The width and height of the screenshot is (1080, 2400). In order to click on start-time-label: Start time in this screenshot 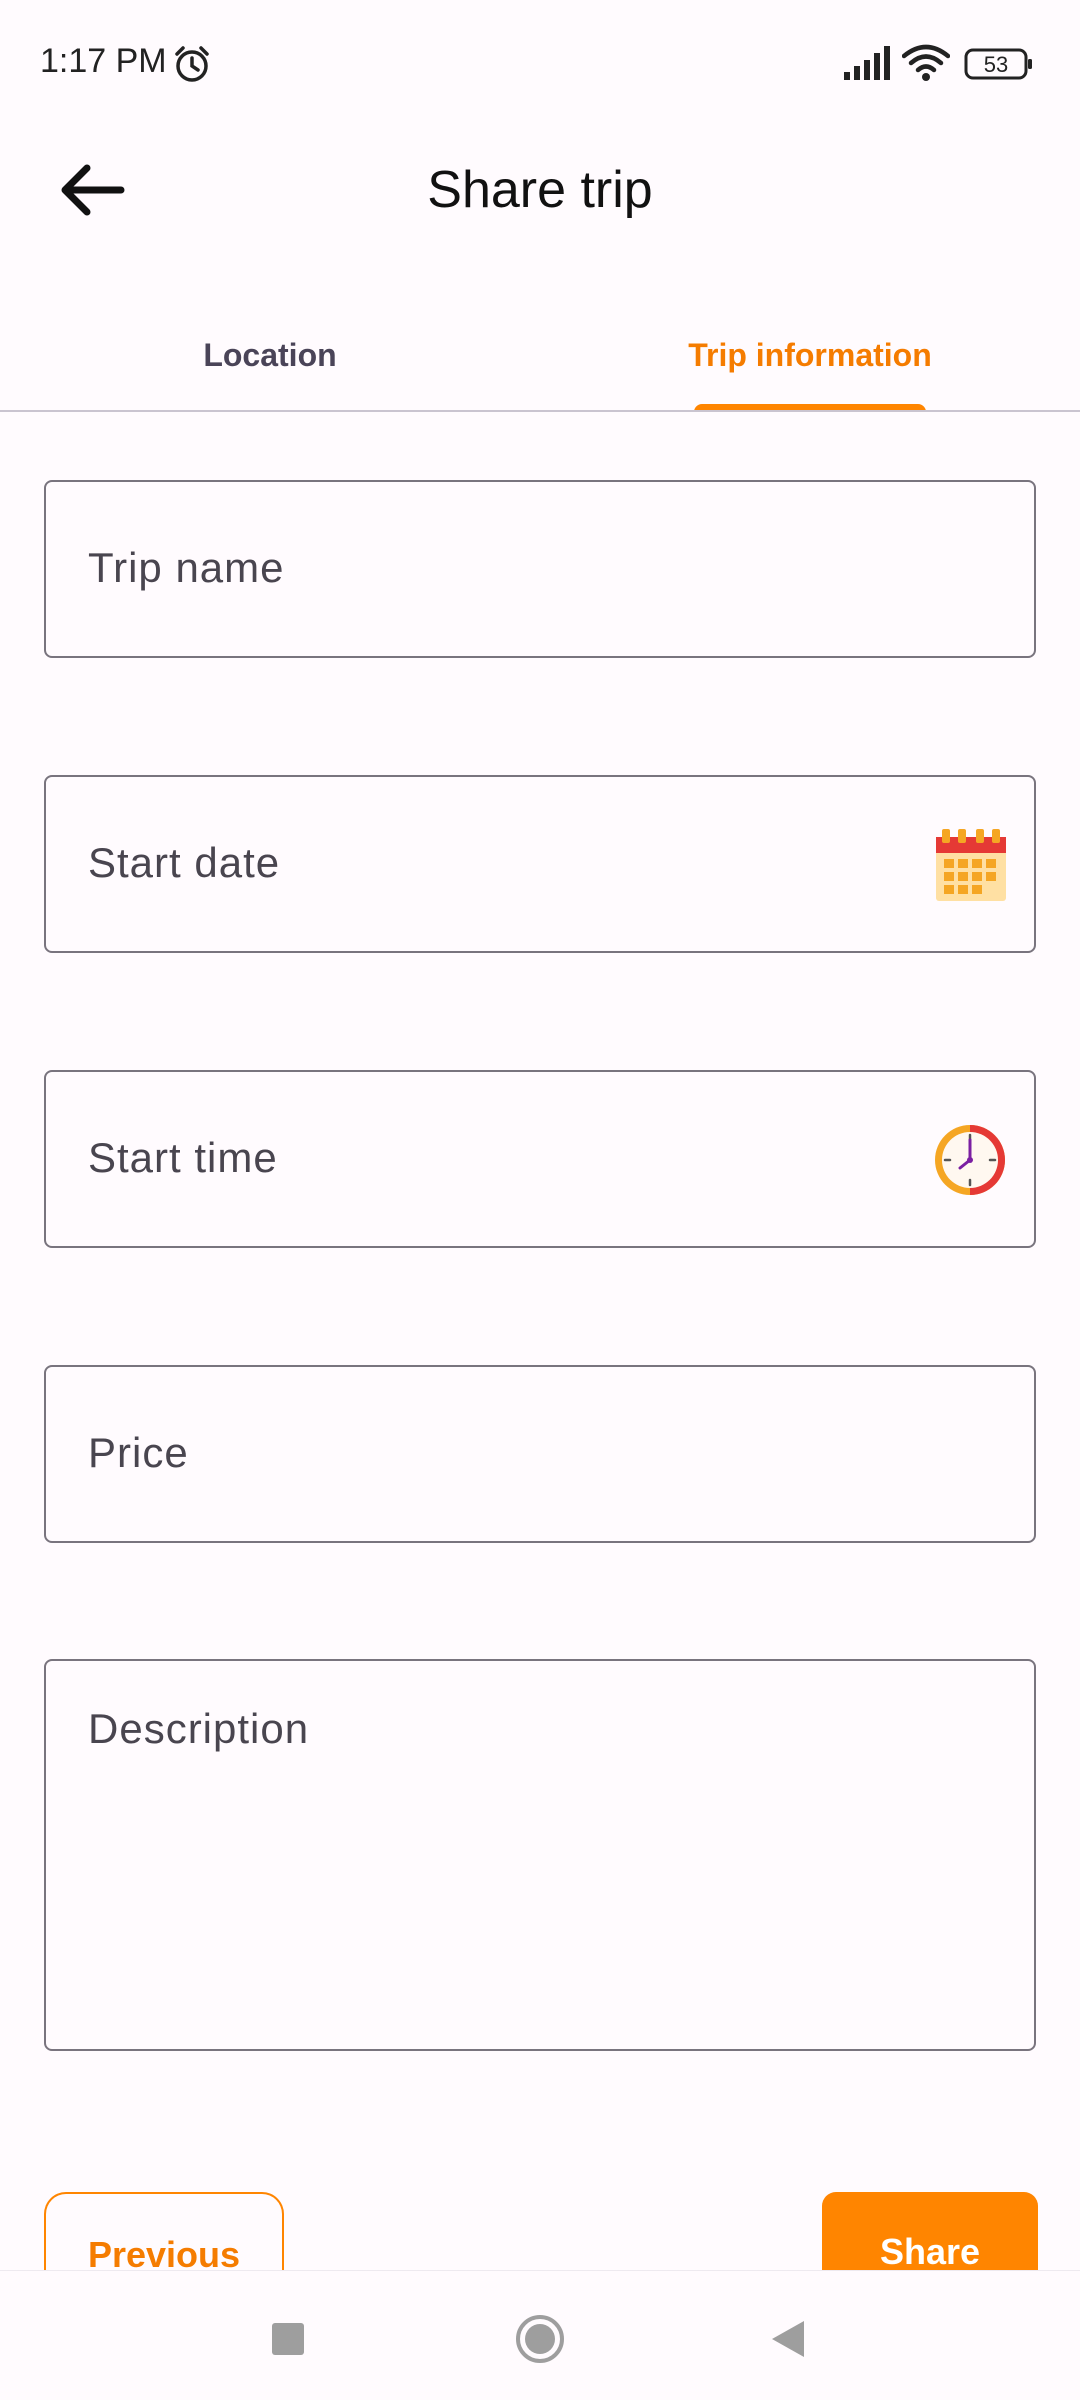, I will do `click(183, 1157)`.